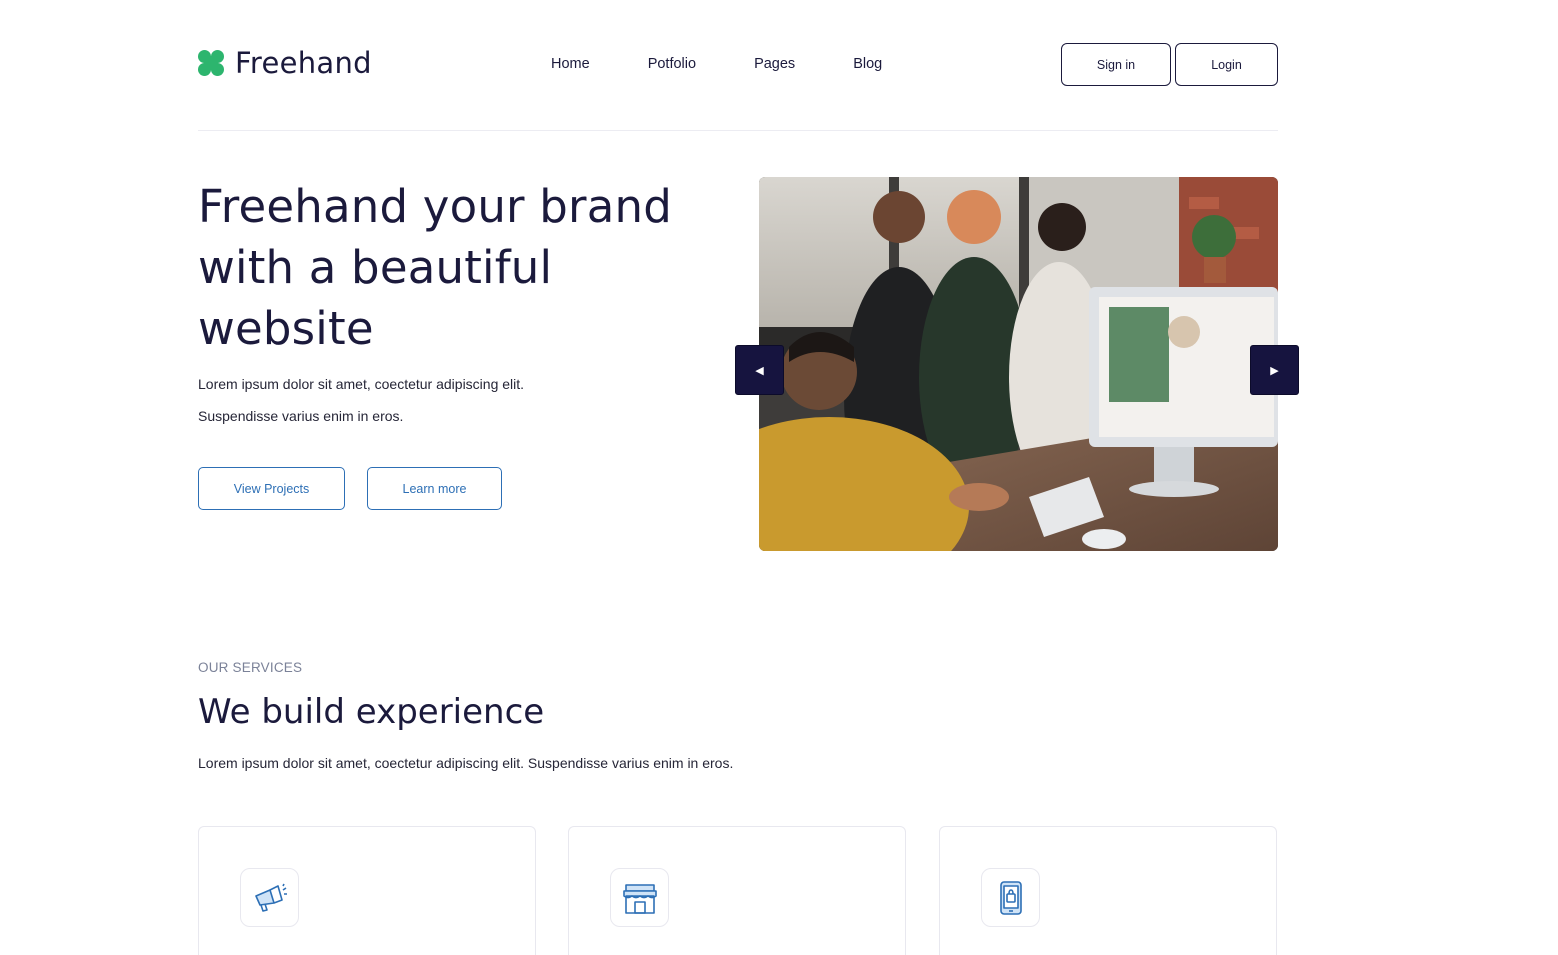 The width and height of the screenshot is (1558, 955). What do you see at coordinates (745, 64) in the screenshot?
I see `main-nav: Home Potfolio Pages Blog` at bounding box center [745, 64].